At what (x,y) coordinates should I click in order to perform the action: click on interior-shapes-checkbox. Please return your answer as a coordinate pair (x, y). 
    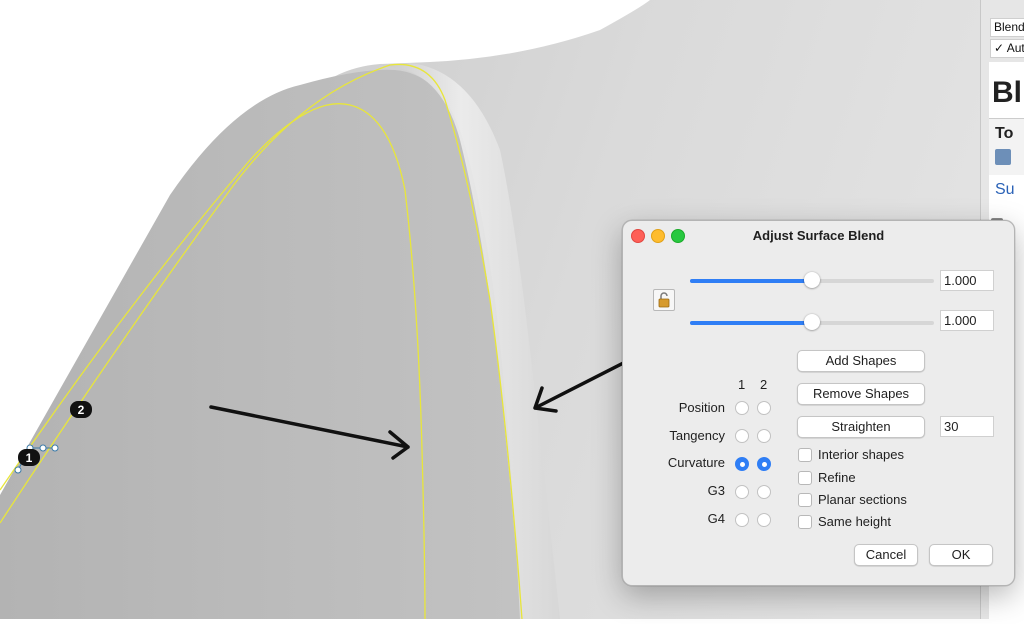
    Looking at the image, I should click on (805, 455).